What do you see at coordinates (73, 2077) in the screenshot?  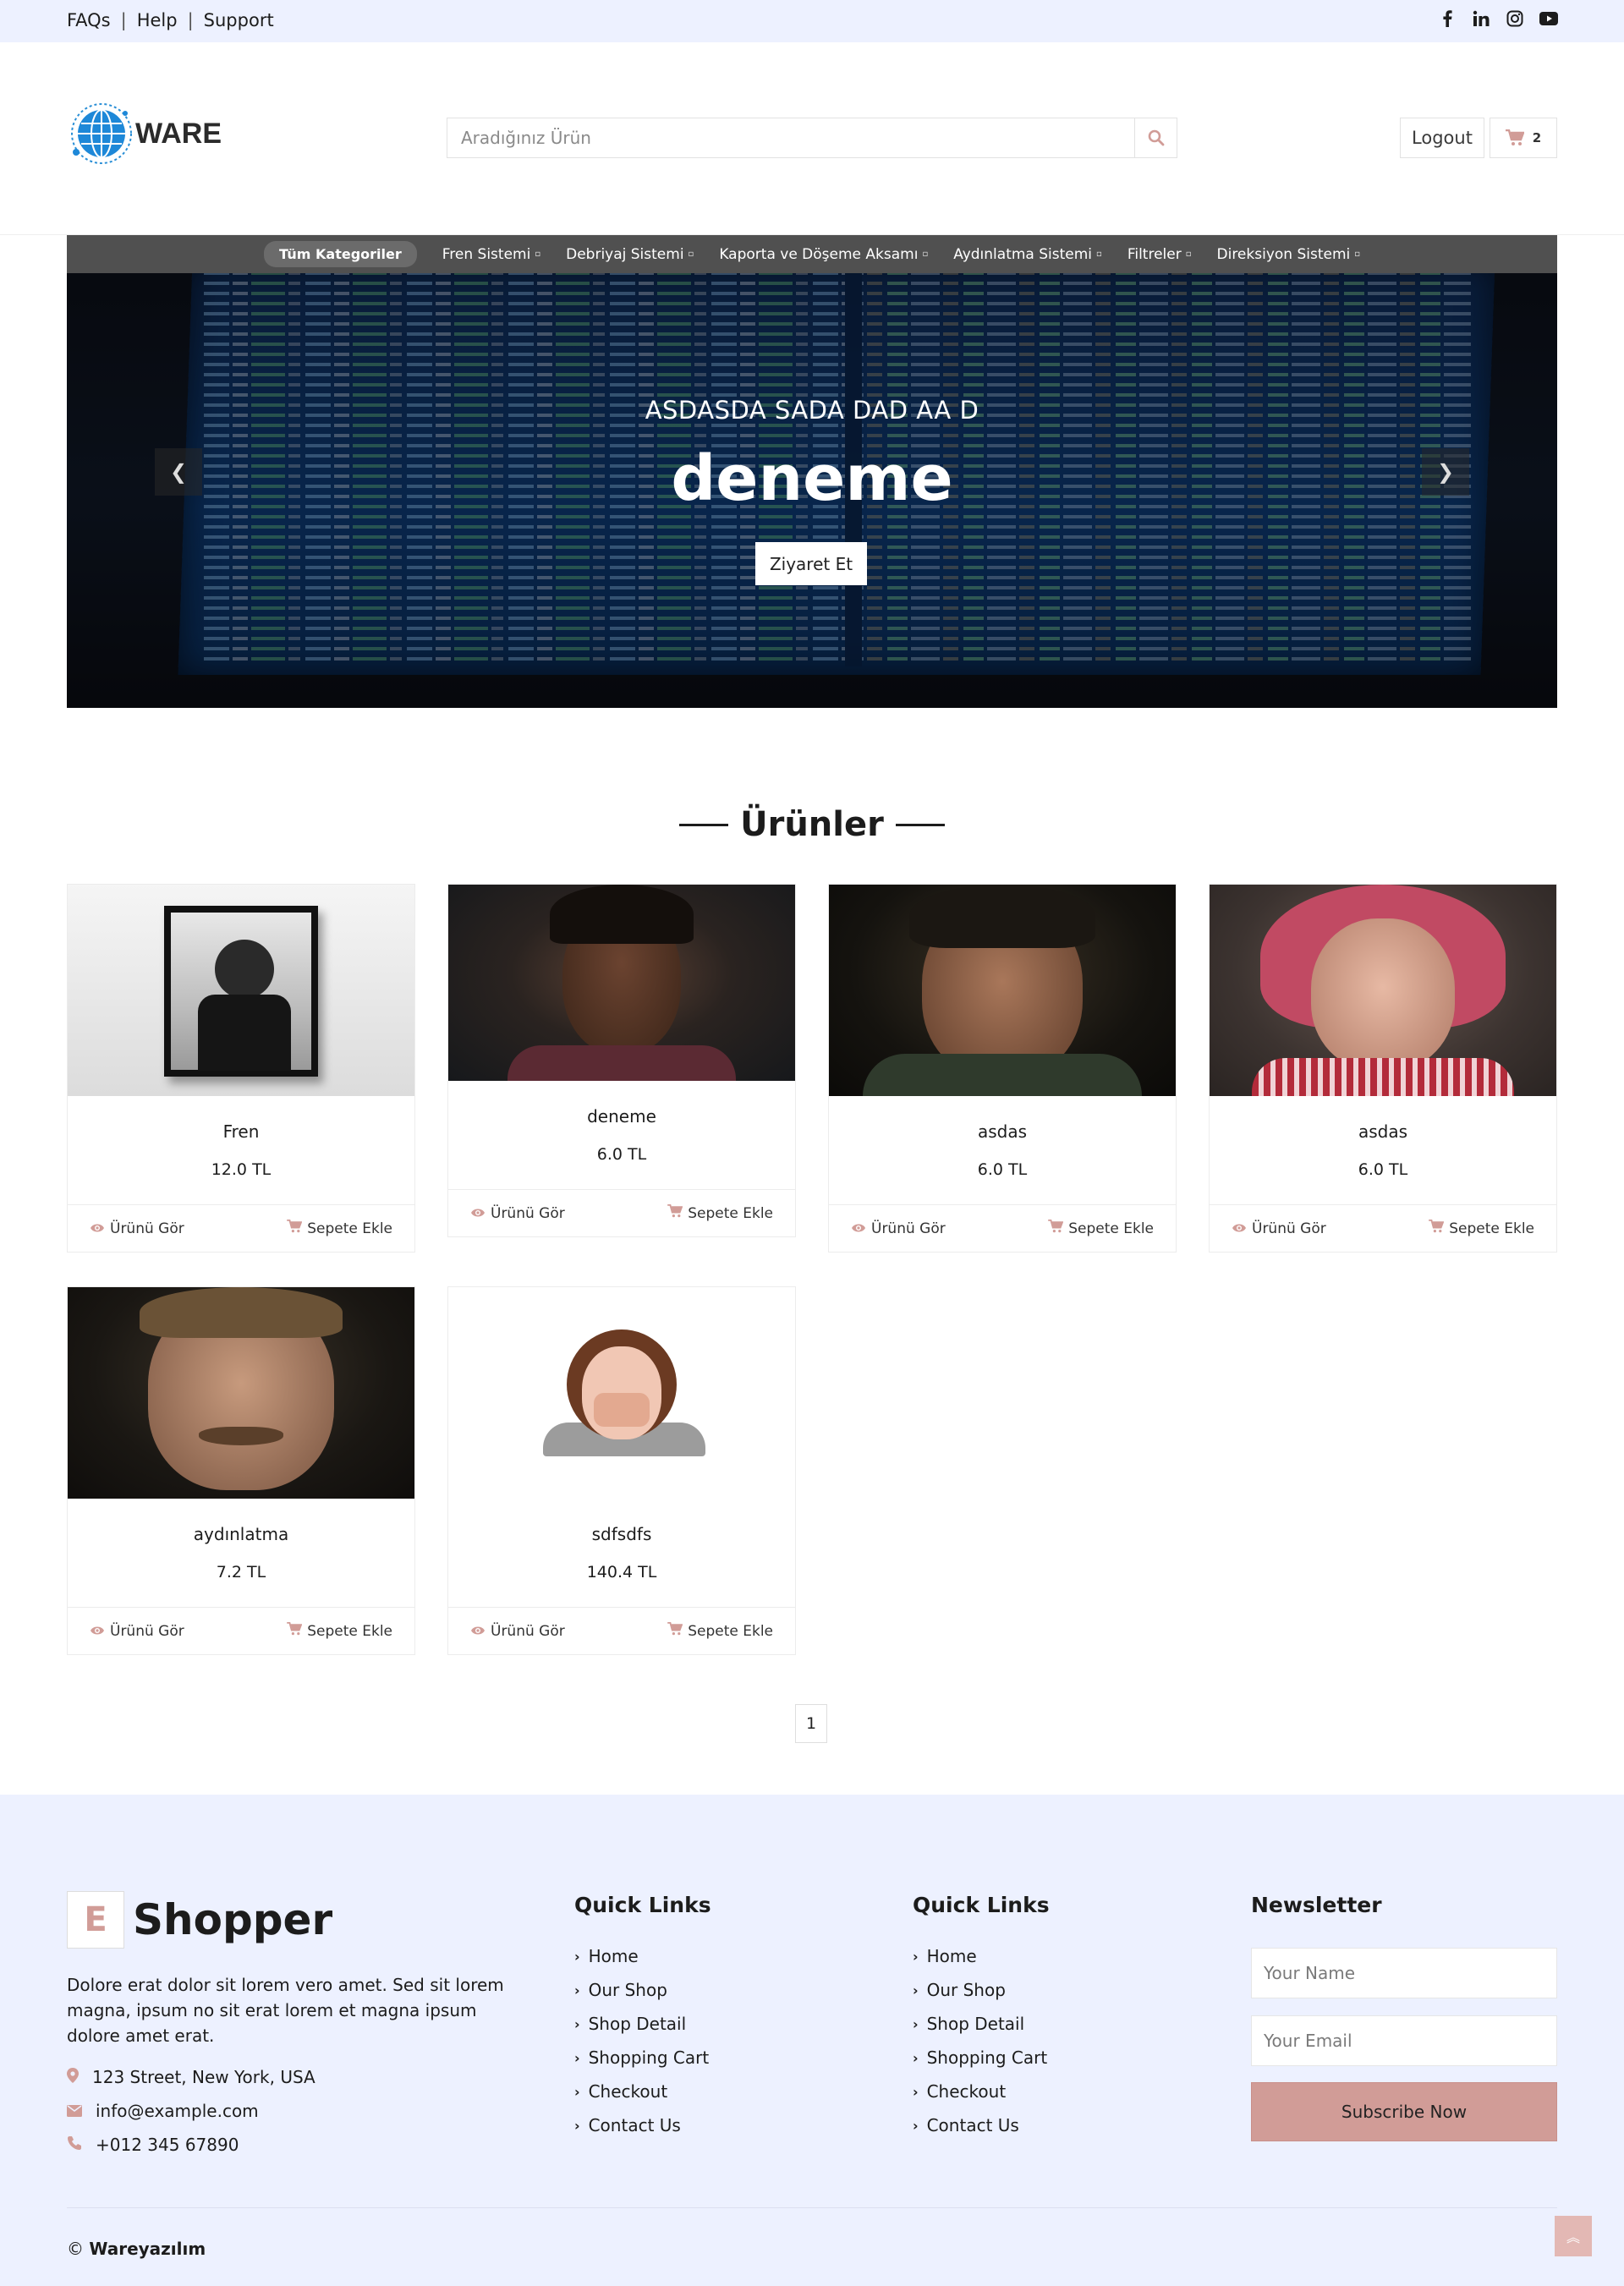 I see `map-marker-icon` at bounding box center [73, 2077].